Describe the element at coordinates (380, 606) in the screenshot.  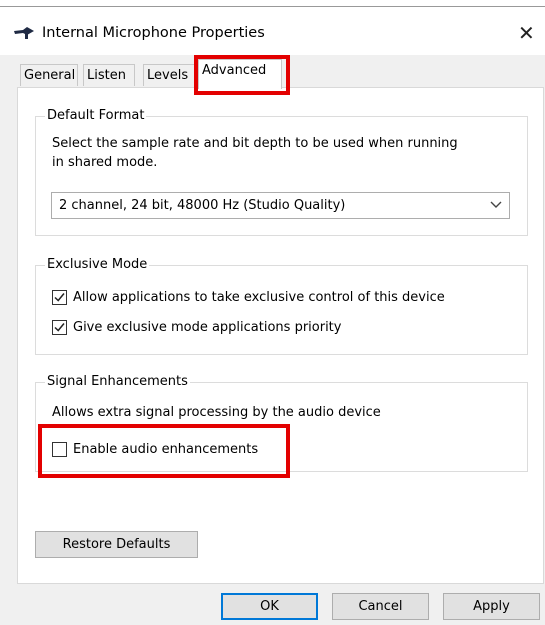
I see `cancel-button: Cancel` at that location.